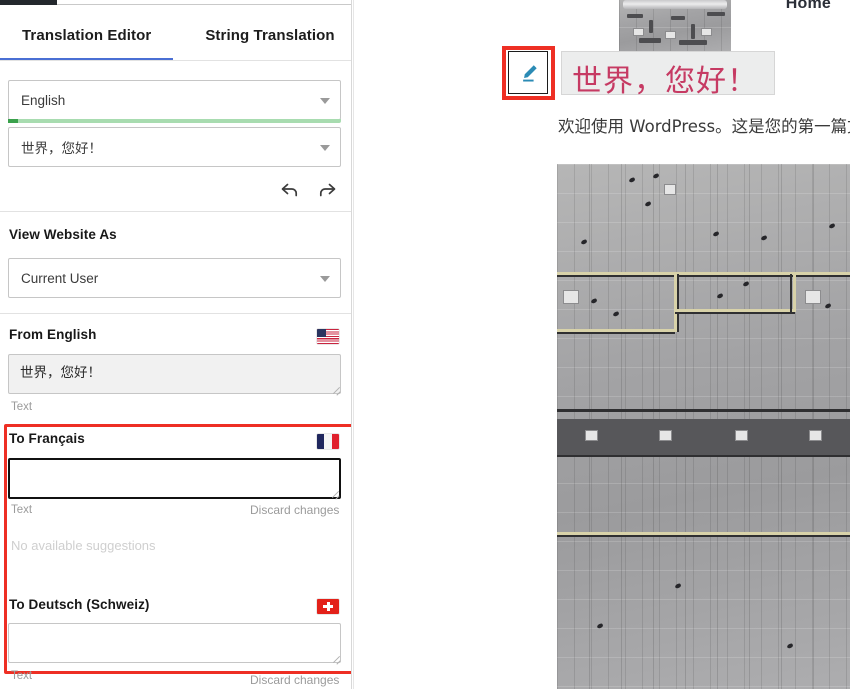 The height and width of the screenshot is (689, 850). Describe the element at coordinates (808, 6) in the screenshot. I see `nav-item-home: Home` at that location.